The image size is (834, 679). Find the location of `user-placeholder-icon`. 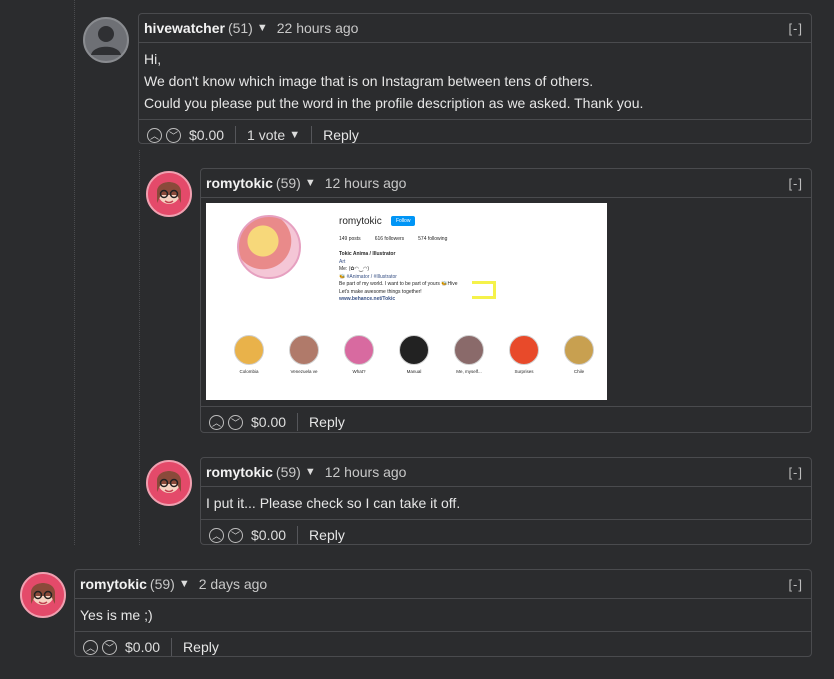

user-placeholder-icon is located at coordinates (106, 40).